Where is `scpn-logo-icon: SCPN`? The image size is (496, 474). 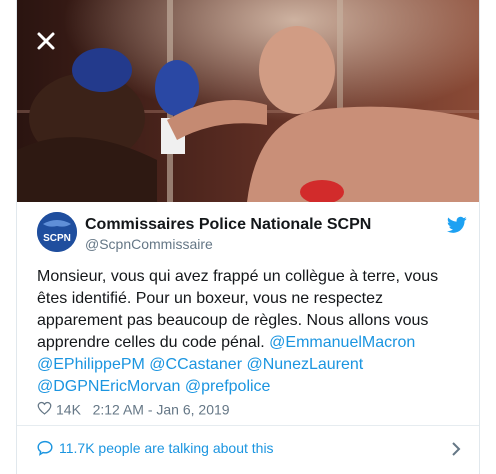 scpn-logo-icon: SCPN is located at coordinates (57, 232).